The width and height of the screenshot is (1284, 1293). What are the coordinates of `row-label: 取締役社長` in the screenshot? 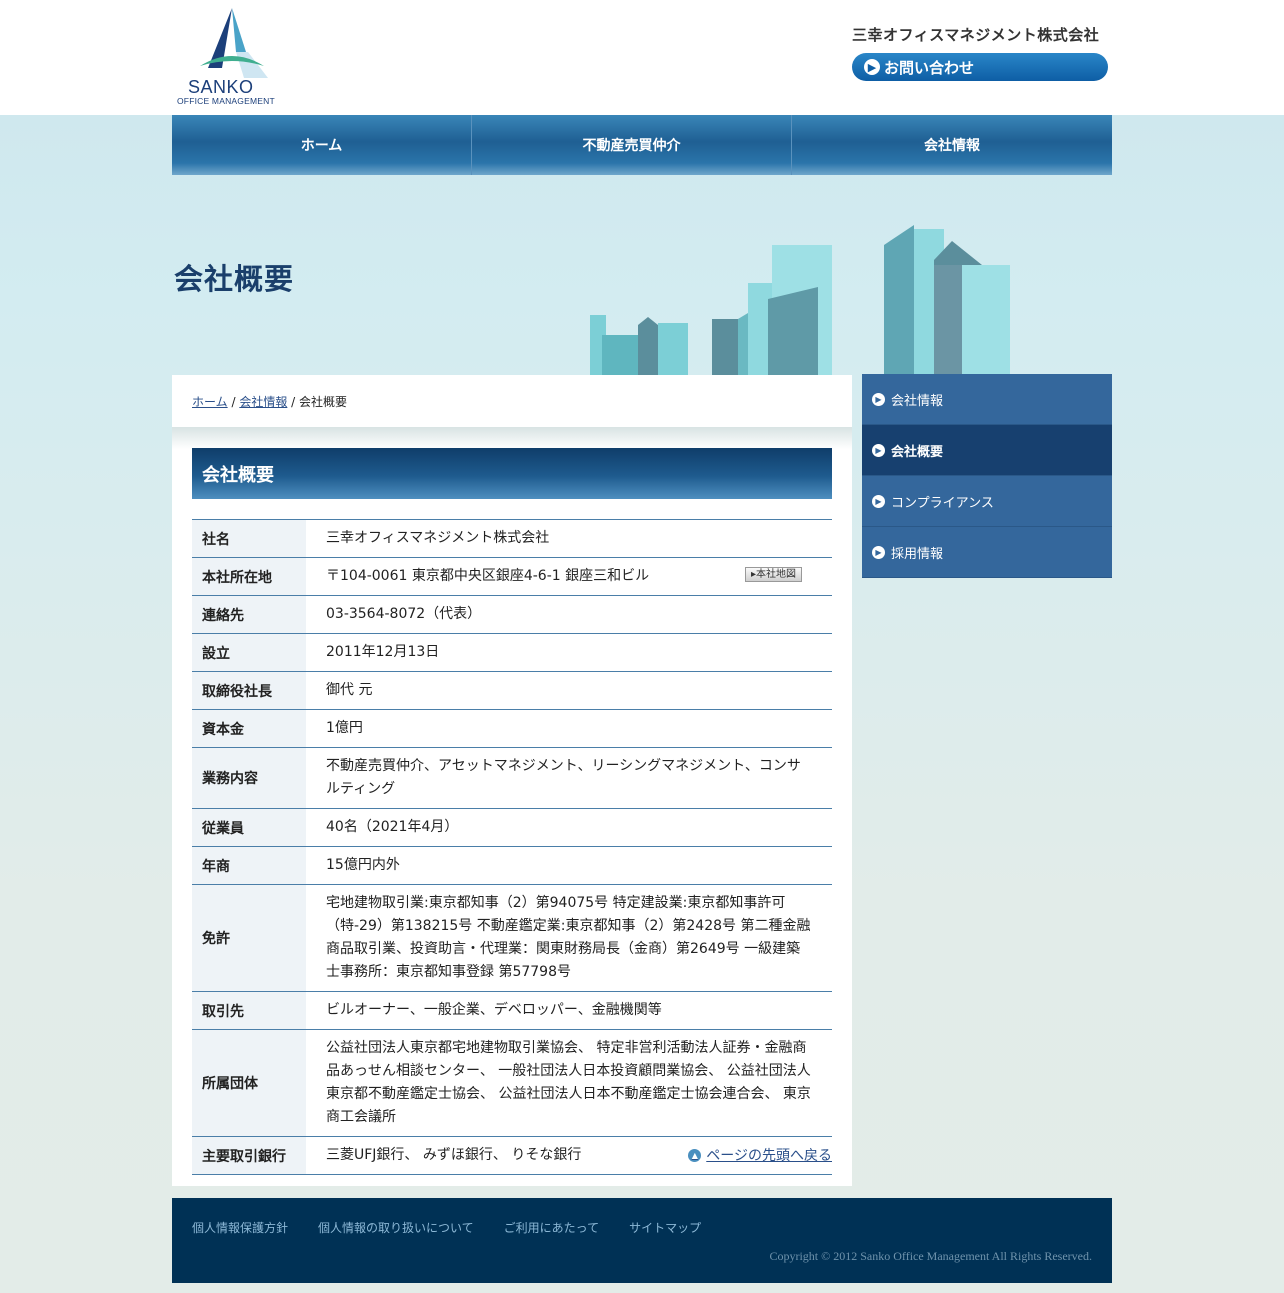 It's located at (249, 690).